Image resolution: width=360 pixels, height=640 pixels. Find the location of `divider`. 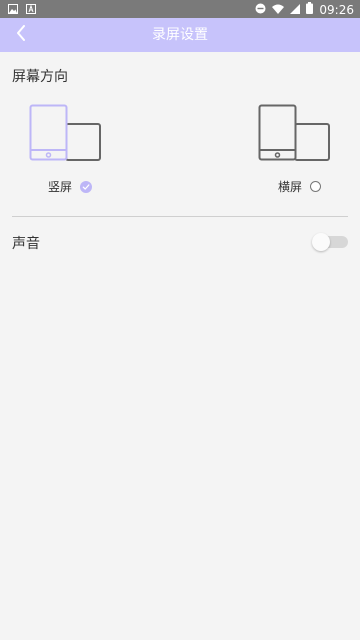

divider is located at coordinates (180, 216).